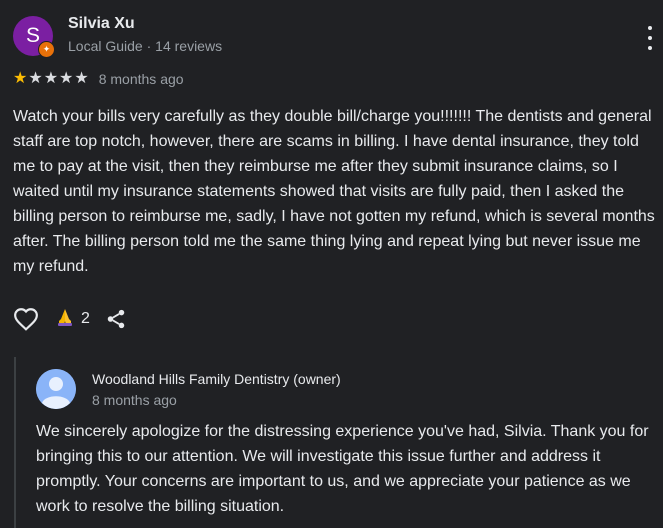 This screenshot has height=528, width=663. What do you see at coordinates (216, 379) in the screenshot?
I see `owner-name: Woodland Hills Family Dentistry (owner)` at bounding box center [216, 379].